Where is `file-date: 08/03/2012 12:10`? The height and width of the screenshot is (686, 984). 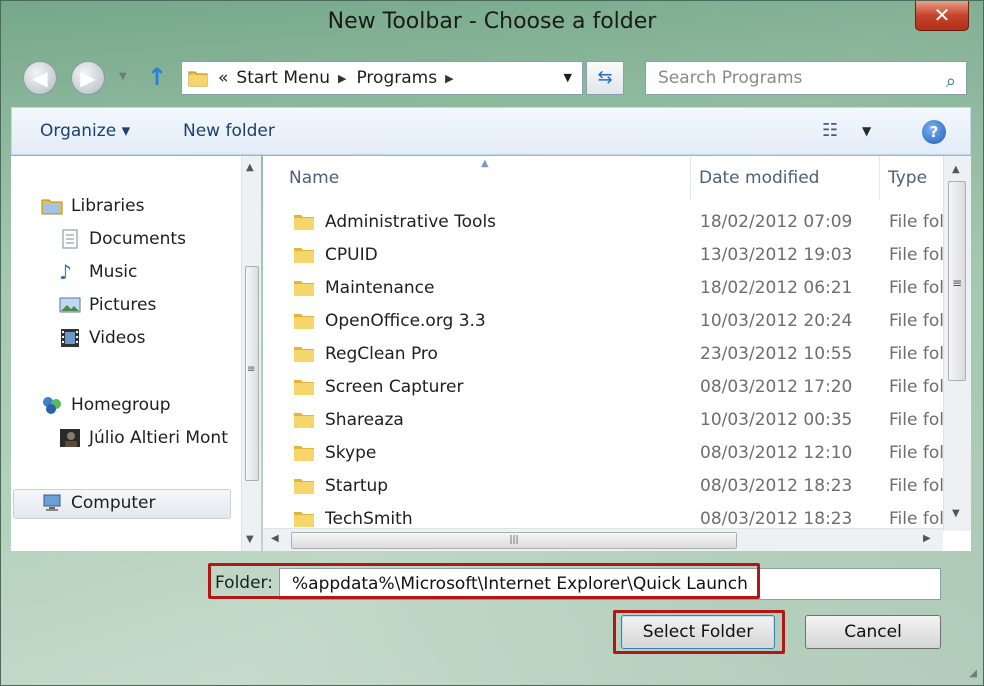 file-date: 08/03/2012 12:10 is located at coordinates (776, 453).